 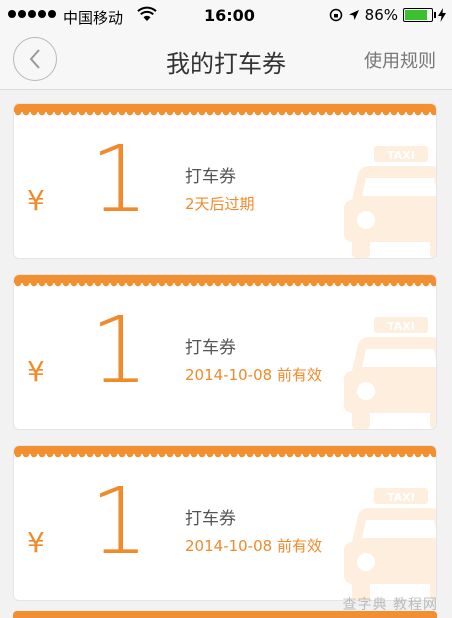 I want to click on clock-time: 16:00, so click(x=229, y=15).